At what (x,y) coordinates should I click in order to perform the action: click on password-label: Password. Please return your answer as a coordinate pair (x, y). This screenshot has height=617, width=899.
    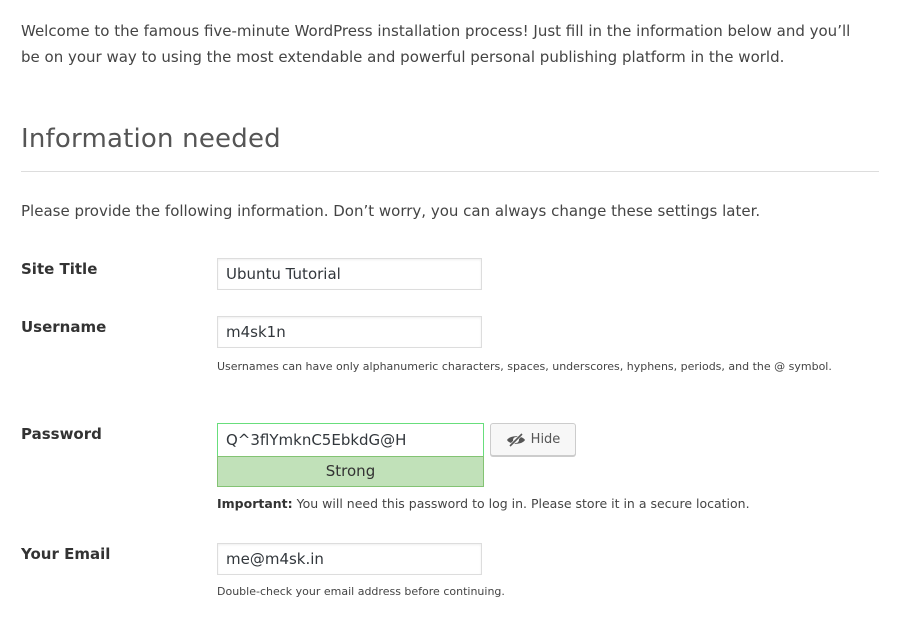
    Looking at the image, I should click on (61, 434).